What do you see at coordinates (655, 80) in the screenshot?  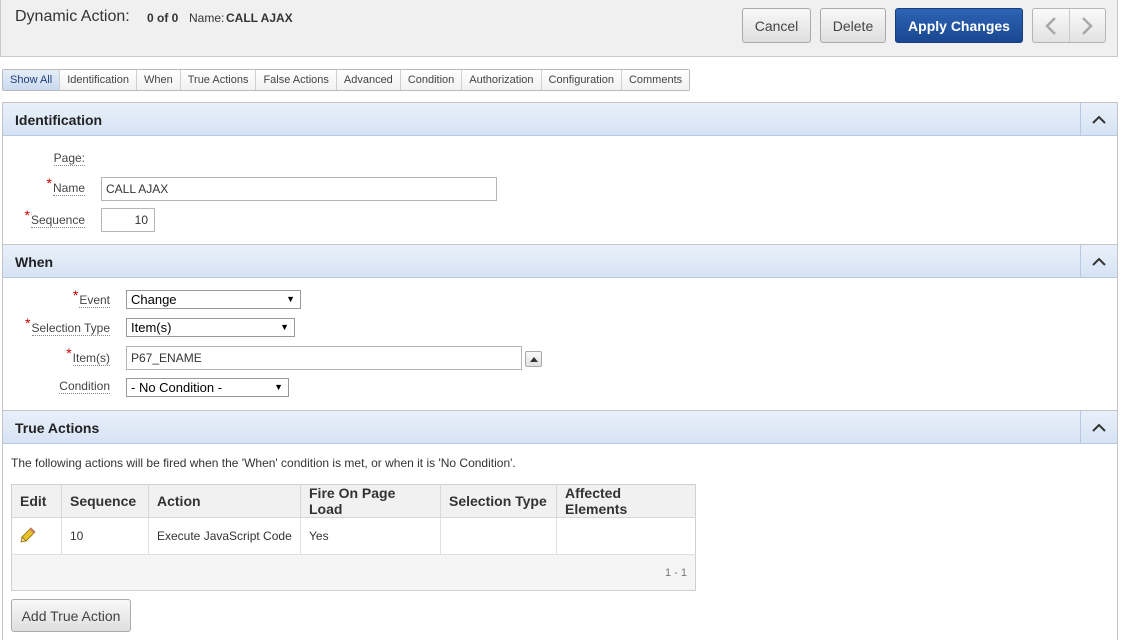 I see `tab-comments: Comments` at bounding box center [655, 80].